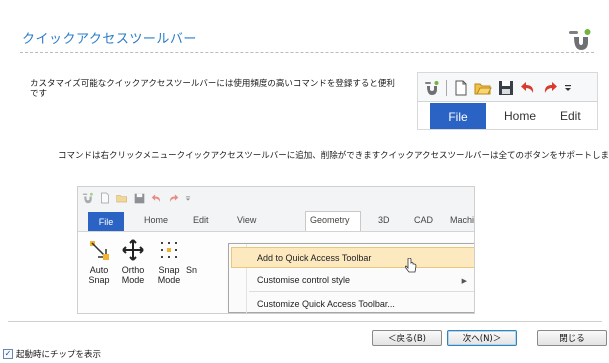 The image size is (609, 363). What do you see at coordinates (8, 354) in the screenshot?
I see `show-tips-checkbox: ✓` at bounding box center [8, 354].